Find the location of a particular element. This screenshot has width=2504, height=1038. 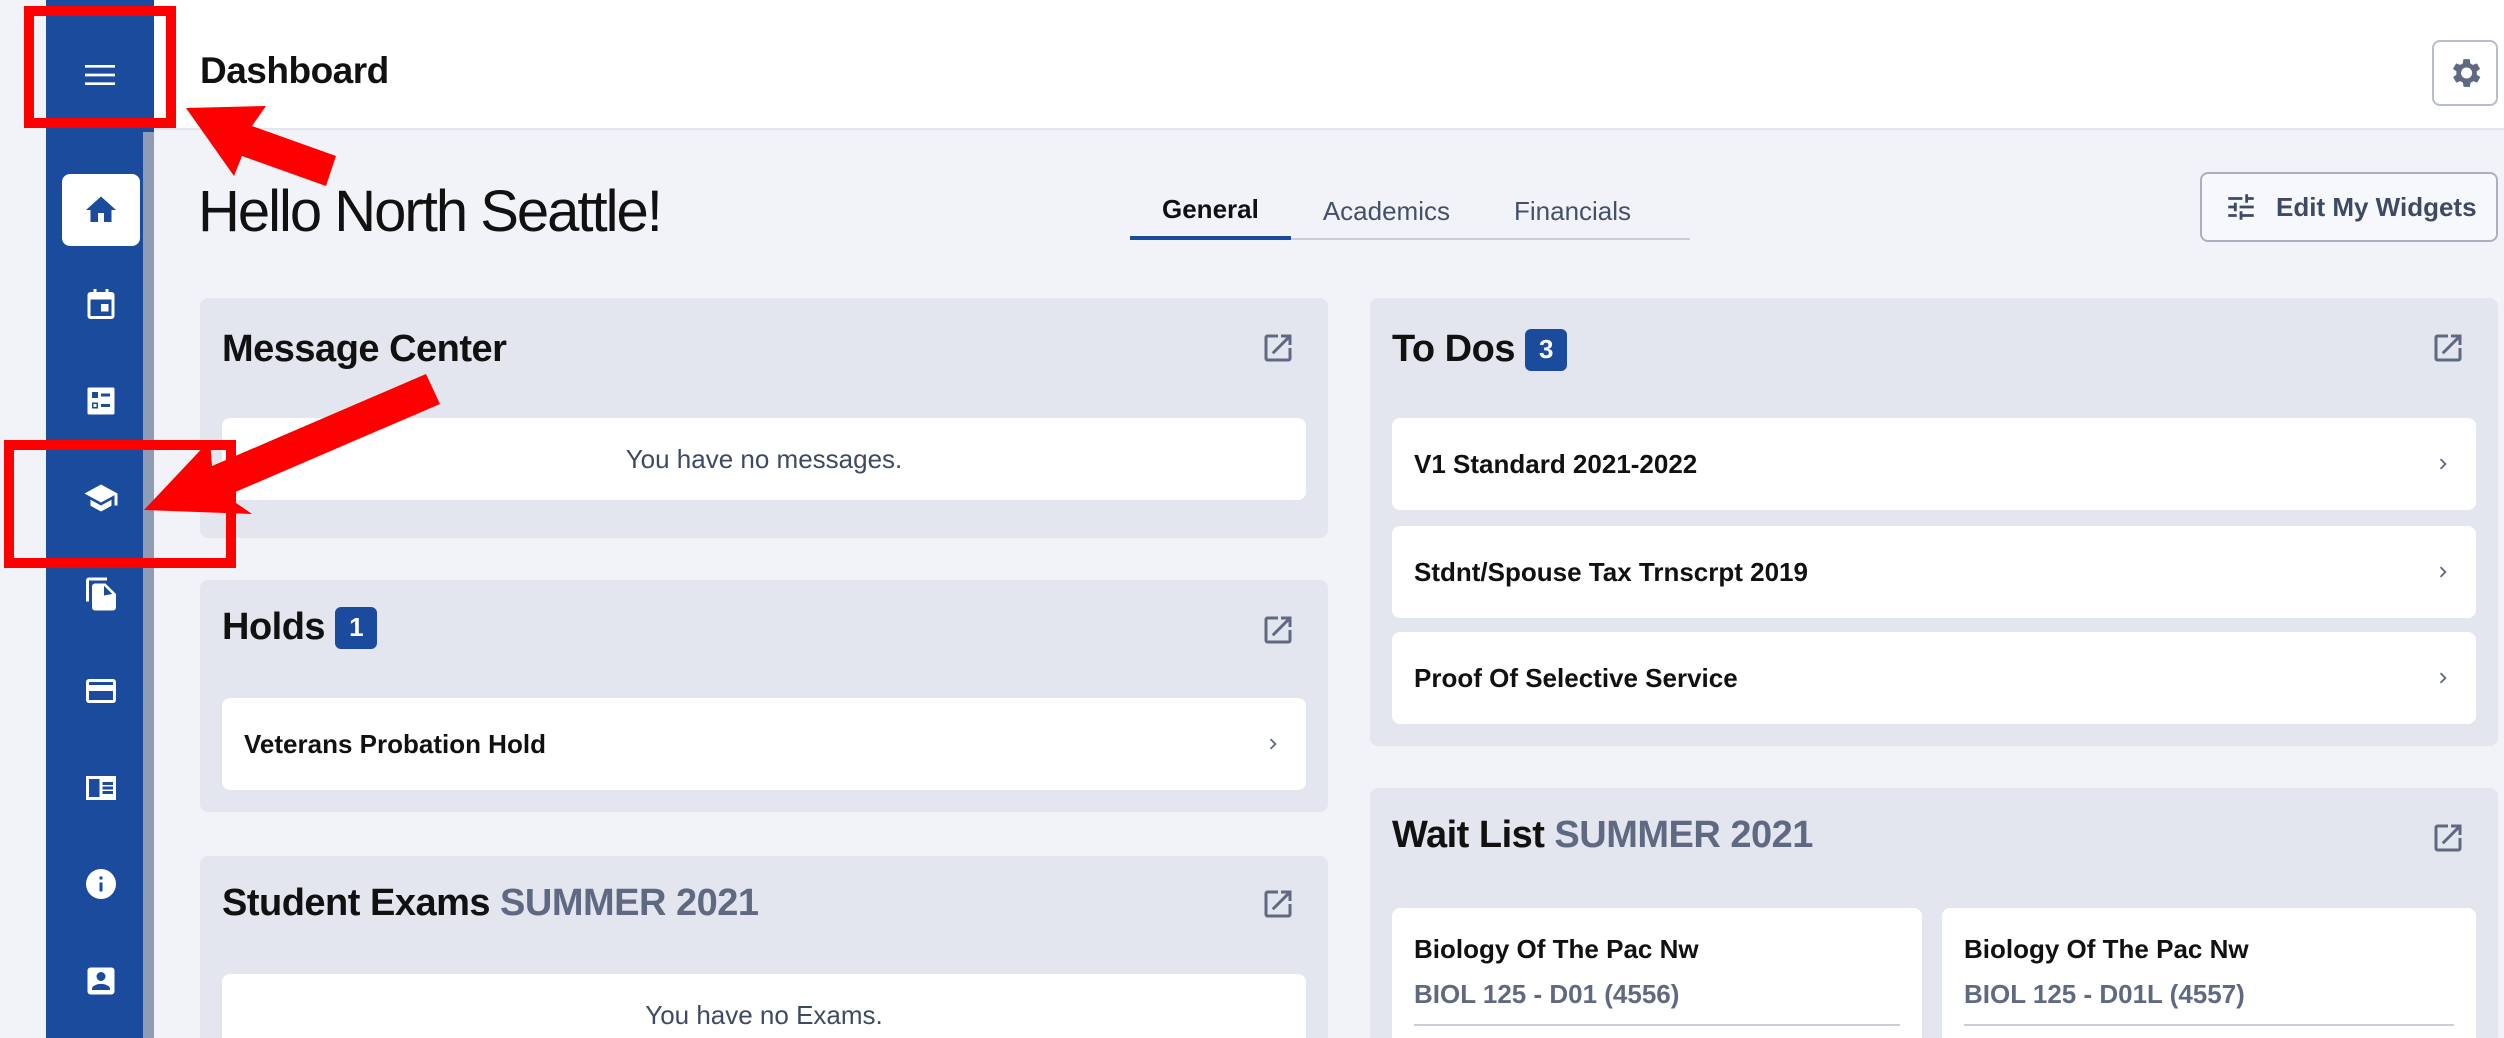

wait-list-course-code: BIOL 125 - D01L (4557) is located at coordinates (2209, 1002).